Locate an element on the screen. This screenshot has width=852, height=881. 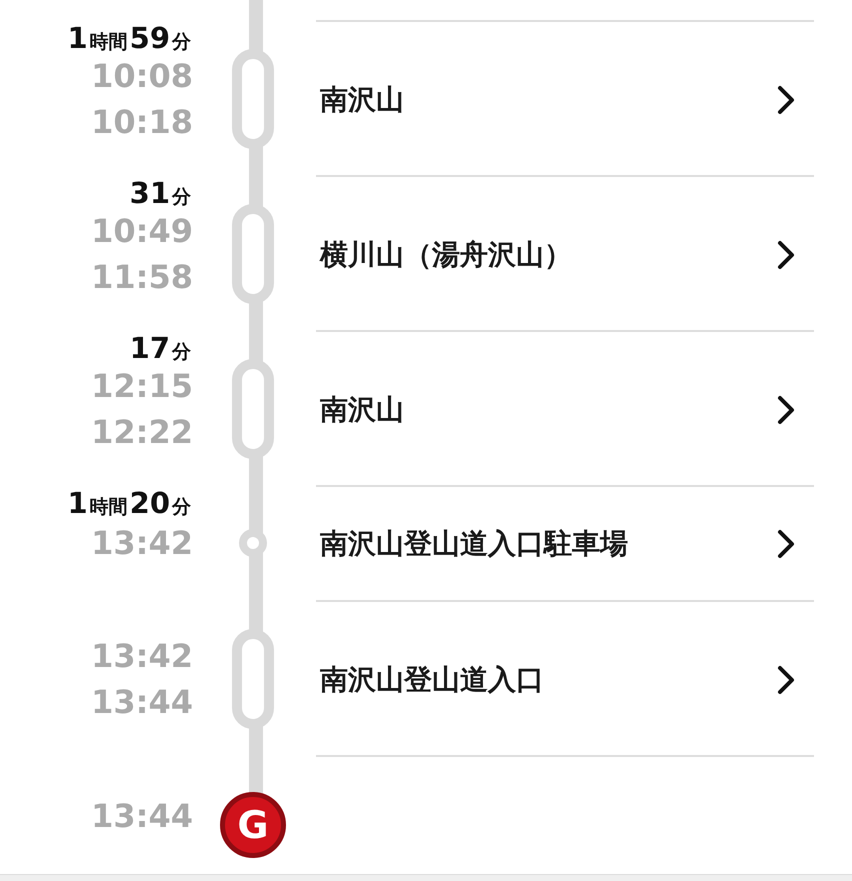
time-label: 12:15 is located at coordinates (142, 386).